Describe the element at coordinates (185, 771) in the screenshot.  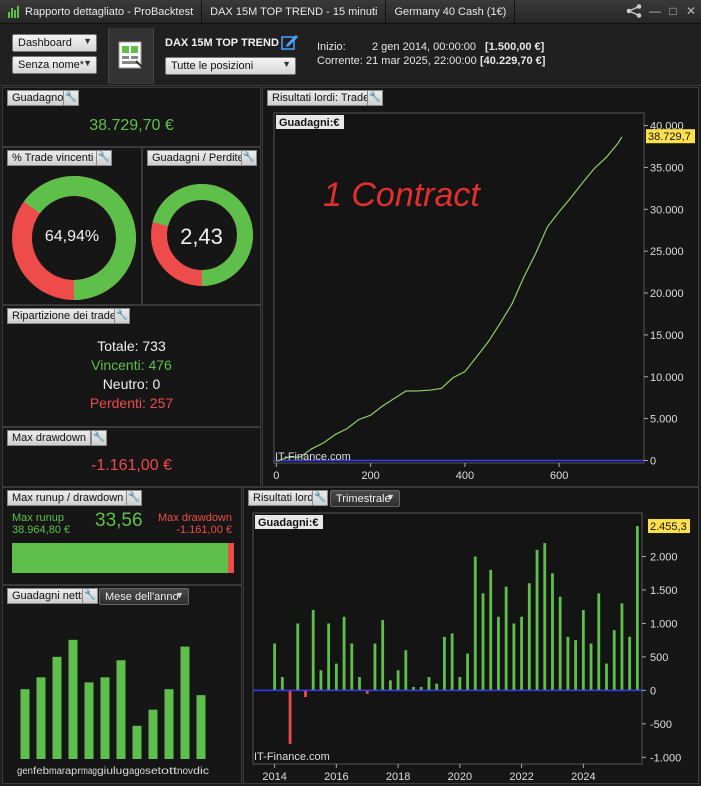
I see `monthly-x-label: nov` at that location.